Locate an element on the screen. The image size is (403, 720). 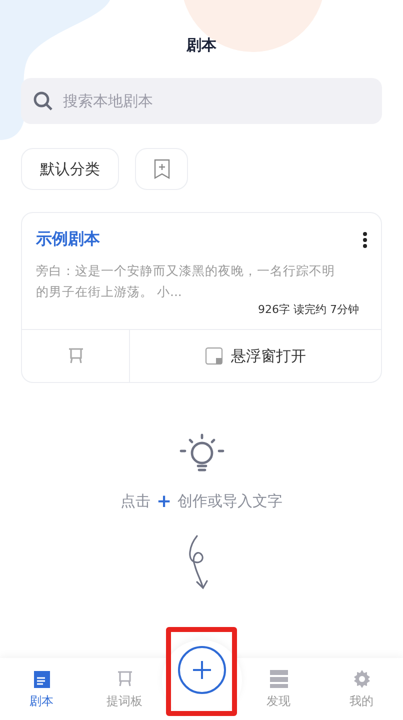
nav-tab: 我的 is located at coordinates (361, 689).